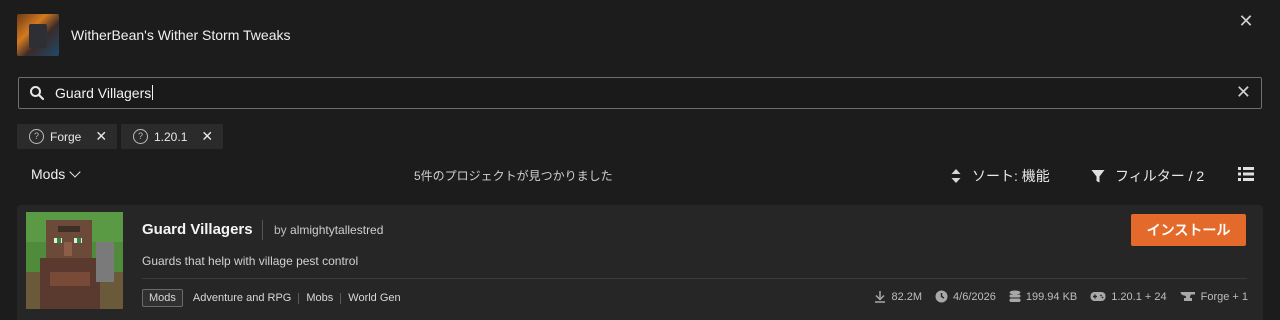 This screenshot has width=1280, height=320. What do you see at coordinates (242, 298) in the screenshot?
I see `tag: Adventure and RPG` at bounding box center [242, 298].